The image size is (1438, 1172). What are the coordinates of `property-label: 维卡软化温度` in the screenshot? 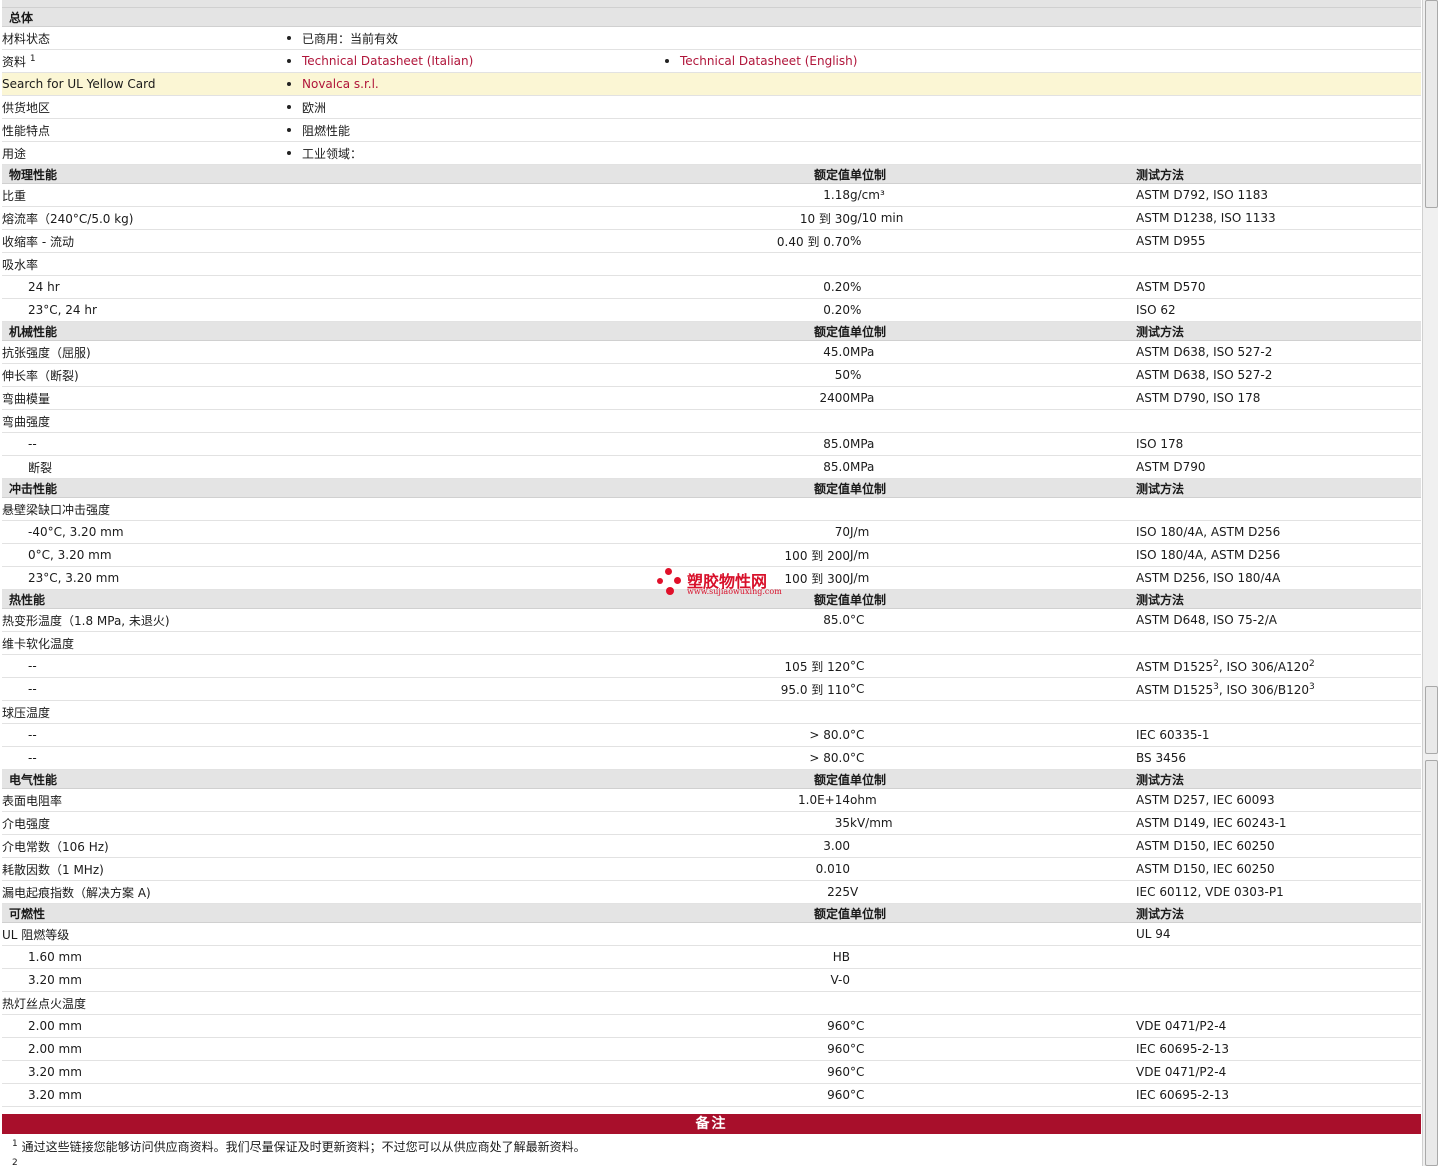 It's located at (143, 643).